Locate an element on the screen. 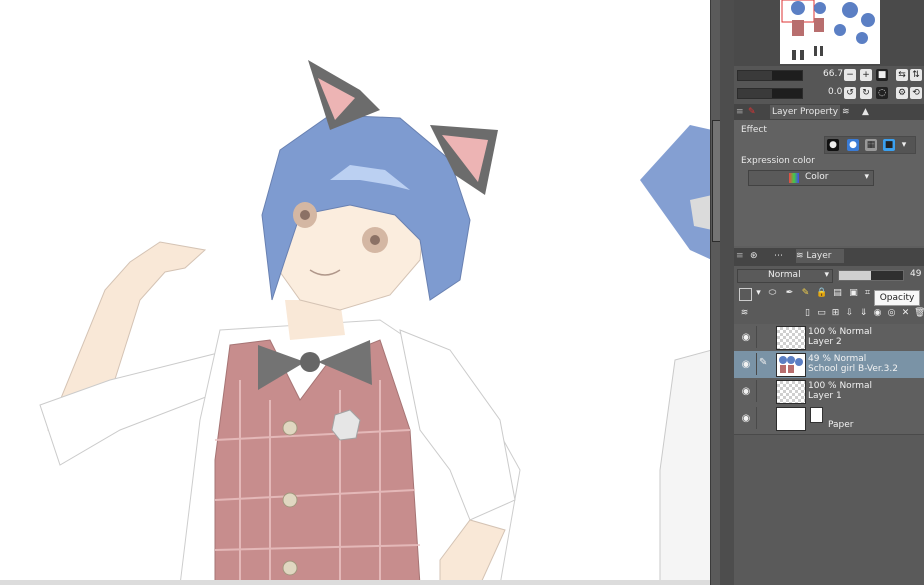  layer-opacity-mode: 49 % Normal is located at coordinates (837, 359).